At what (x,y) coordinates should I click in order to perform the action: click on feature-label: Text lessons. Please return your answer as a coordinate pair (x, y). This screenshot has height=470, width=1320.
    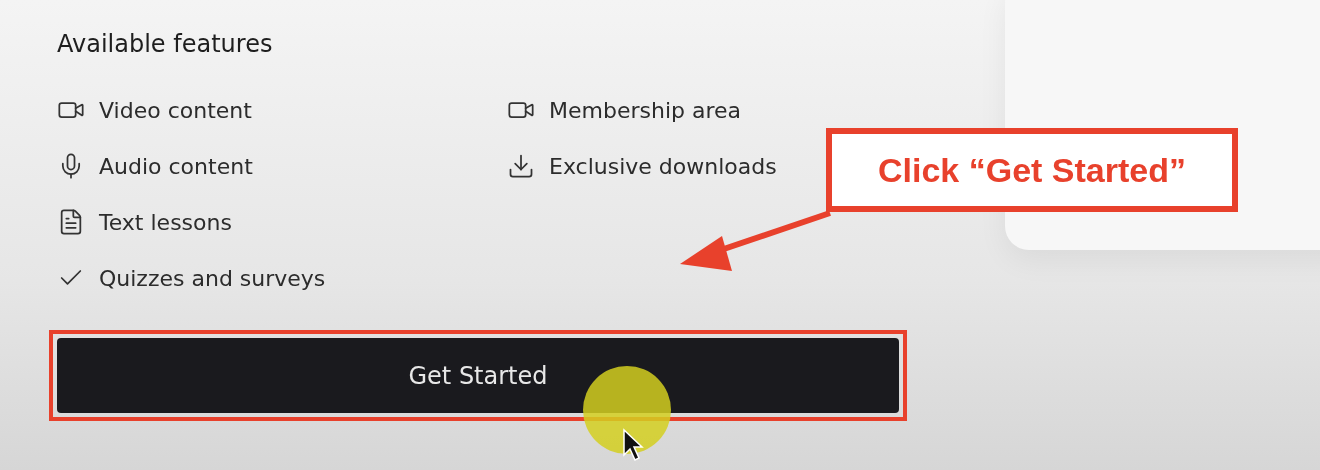
    Looking at the image, I should click on (165, 222).